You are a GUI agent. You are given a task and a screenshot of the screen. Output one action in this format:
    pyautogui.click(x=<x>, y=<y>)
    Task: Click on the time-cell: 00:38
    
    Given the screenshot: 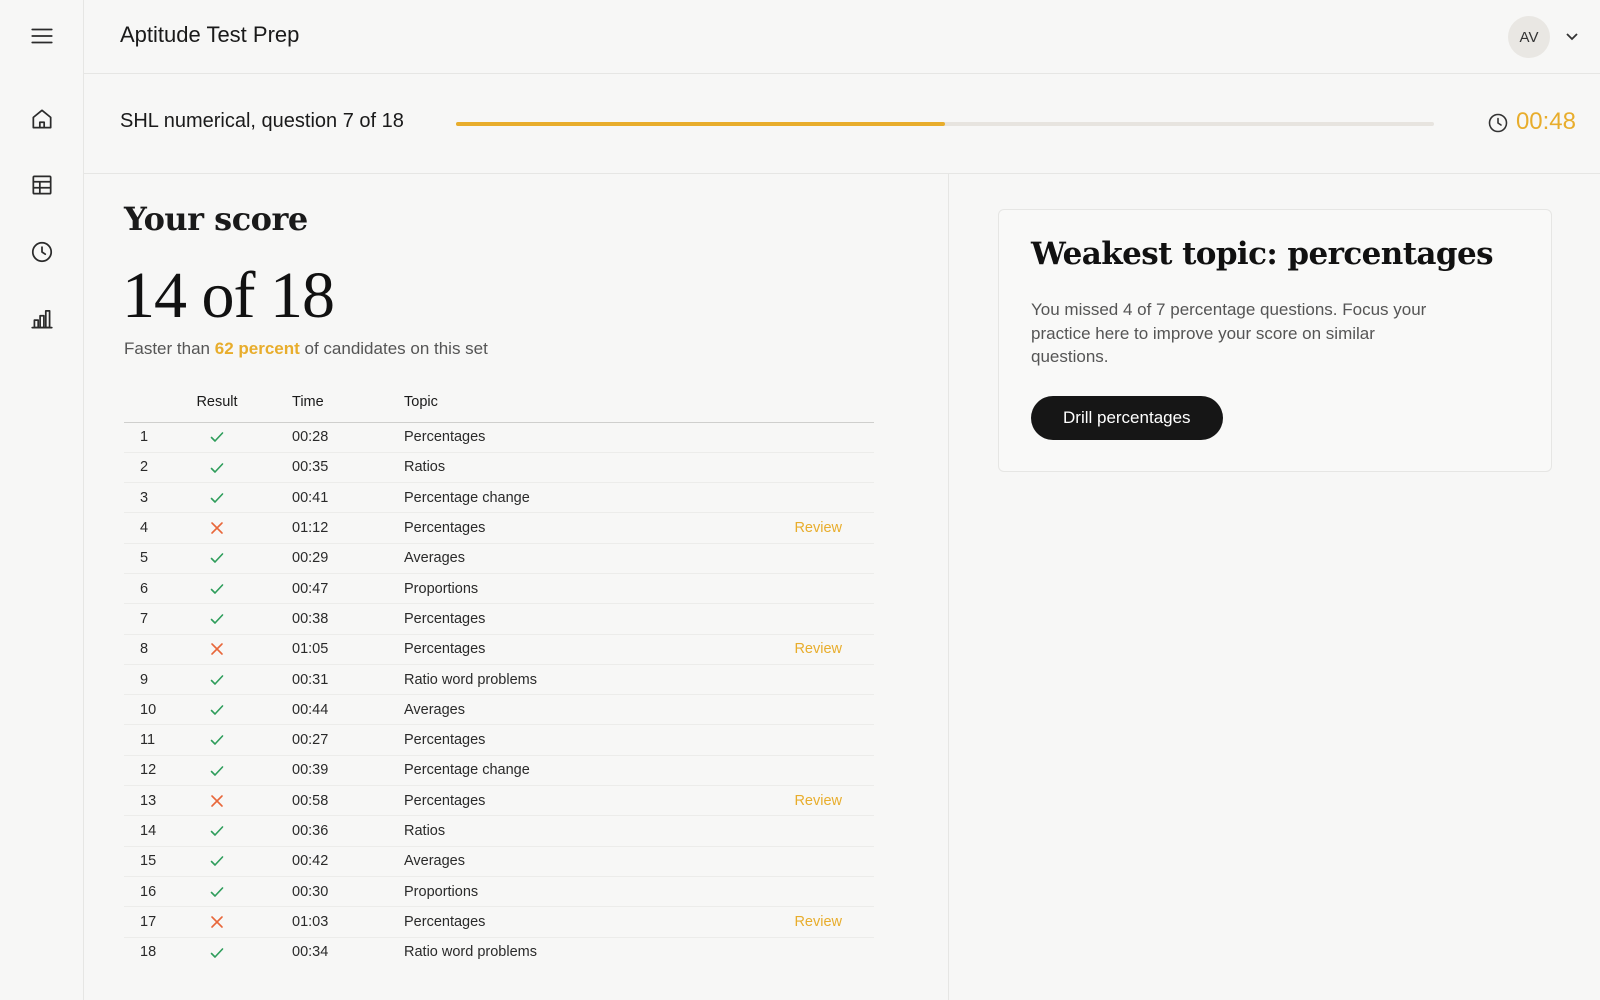 What is the action you would take?
    pyautogui.click(x=312, y=619)
    